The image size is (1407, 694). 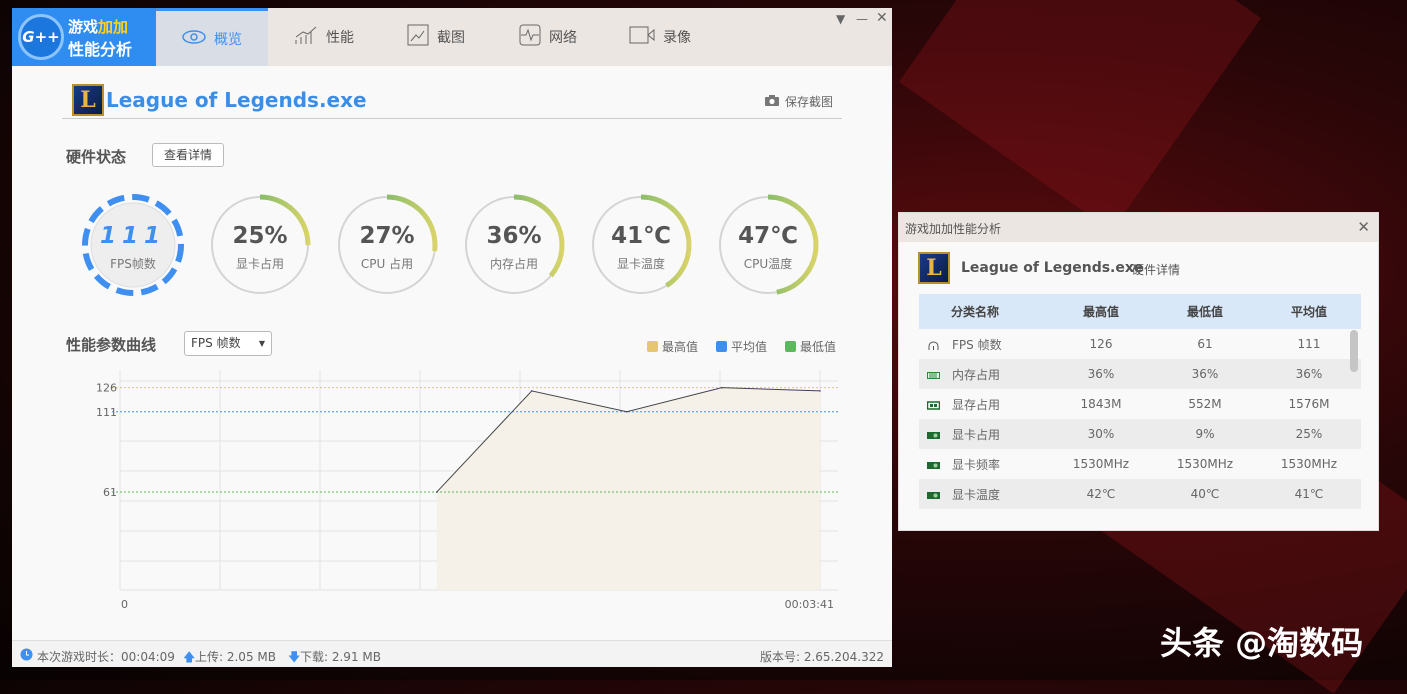 I want to click on title-bar: 游戏加加性能分析 ✕, so click(x=1138, y=227).